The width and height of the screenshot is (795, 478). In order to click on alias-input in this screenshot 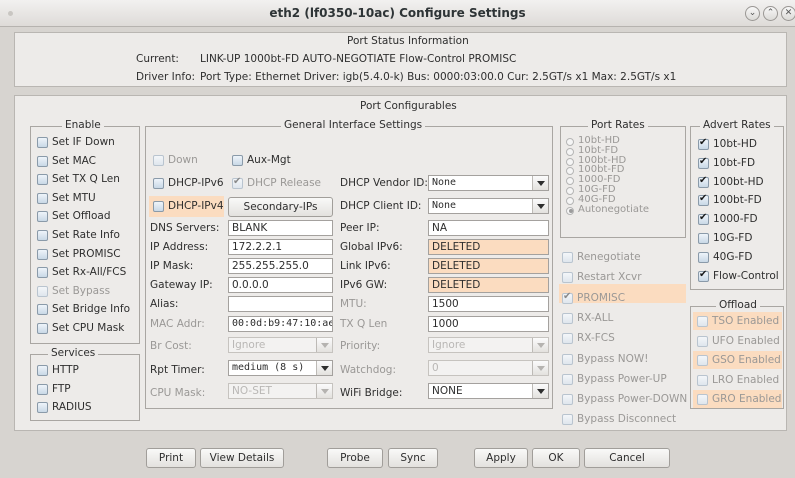, I will do `click(280, 304)`.